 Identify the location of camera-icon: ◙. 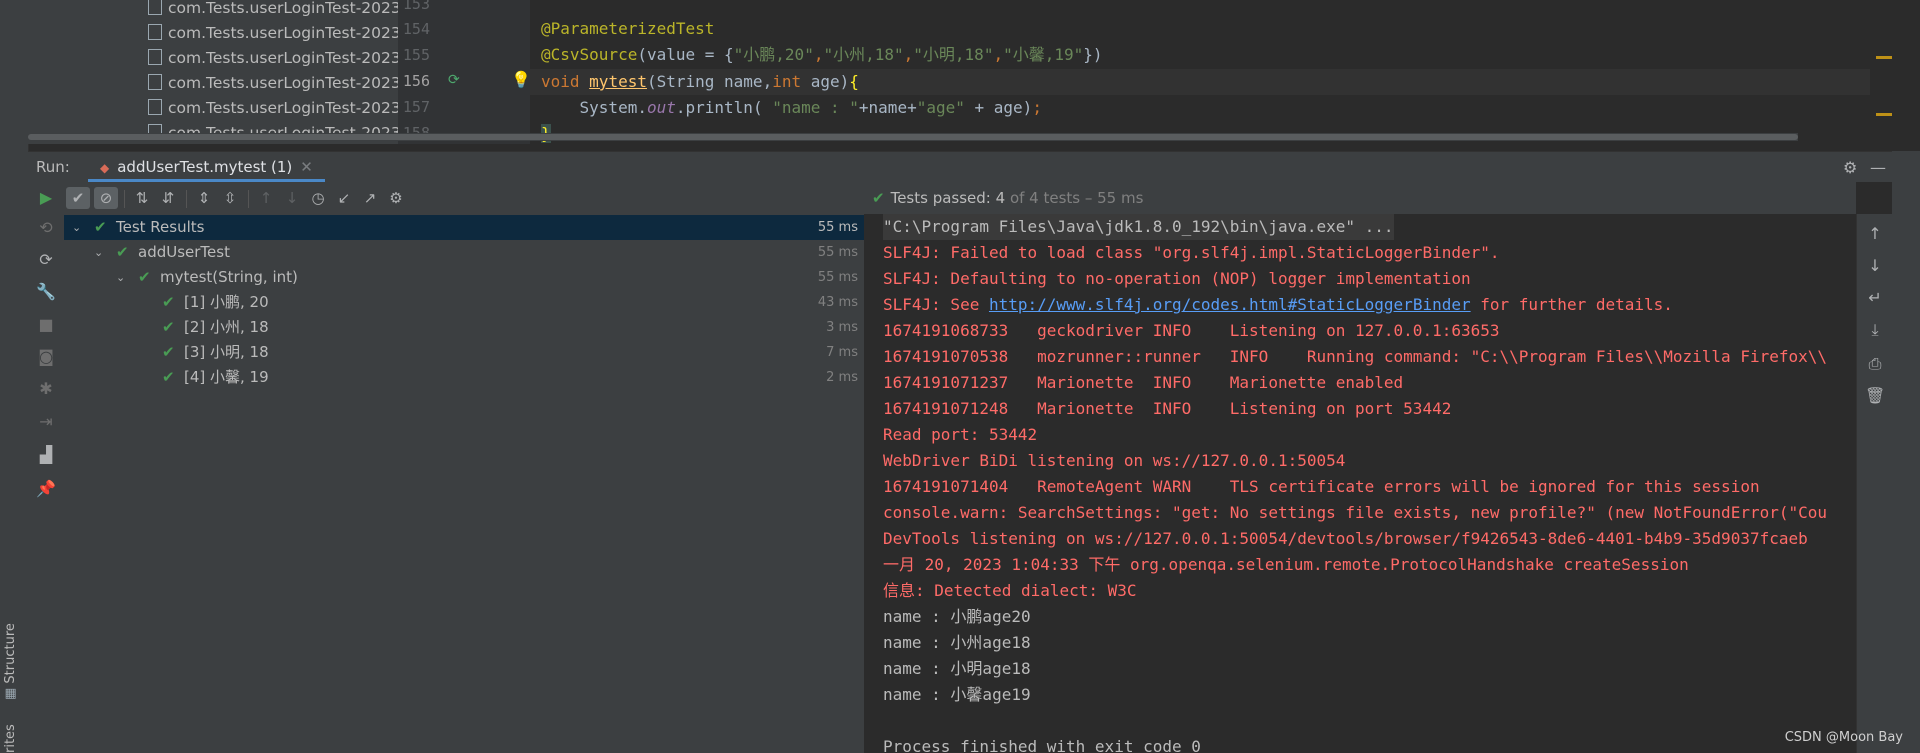
(46, 356).